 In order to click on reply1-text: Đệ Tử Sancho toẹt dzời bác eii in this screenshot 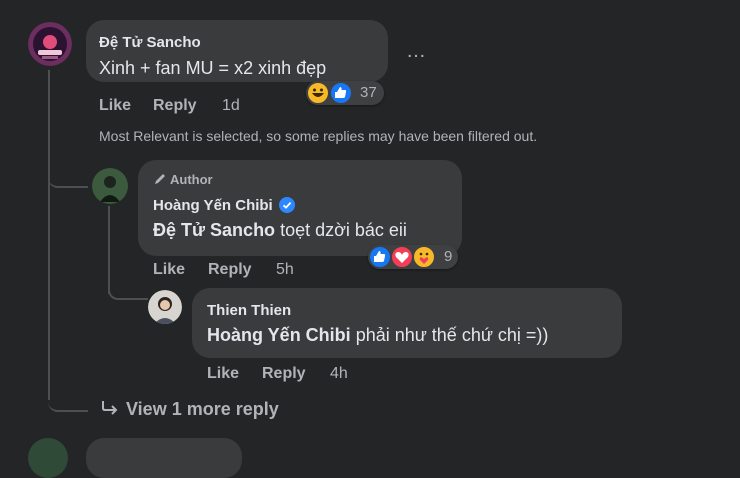, I will do `click(280, 230)`.